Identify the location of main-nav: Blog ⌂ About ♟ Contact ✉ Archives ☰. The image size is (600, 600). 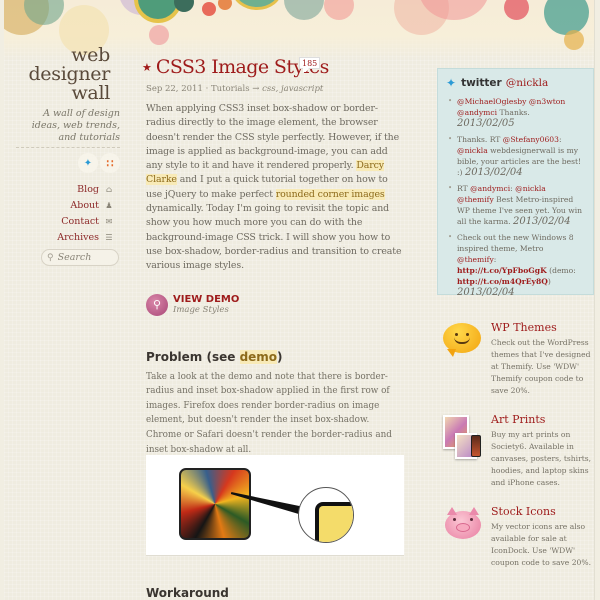
(85, 213).